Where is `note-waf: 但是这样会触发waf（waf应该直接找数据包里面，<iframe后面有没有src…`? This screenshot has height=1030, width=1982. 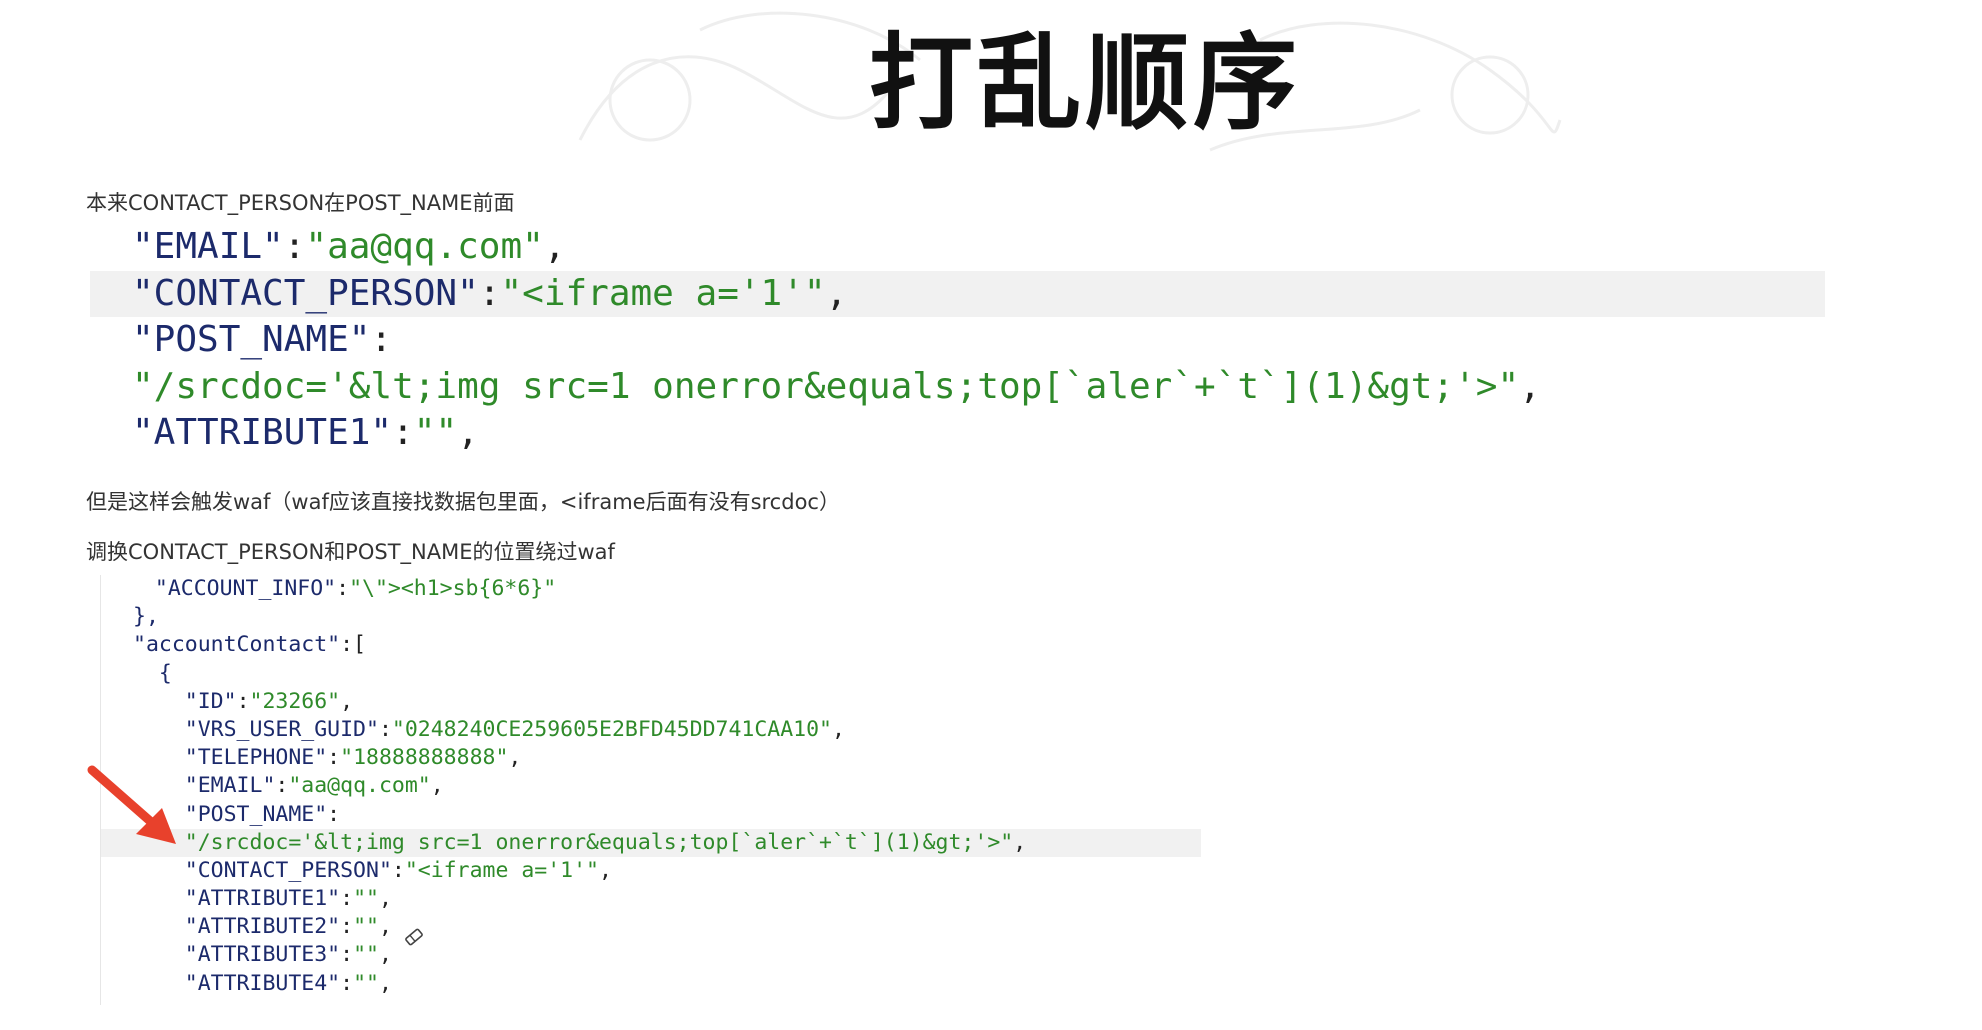 note-waf: 但是这样会触发waf（waf应该直接找数据包里面，<iframe后面有没有src… is located at coordinates (463, 502).